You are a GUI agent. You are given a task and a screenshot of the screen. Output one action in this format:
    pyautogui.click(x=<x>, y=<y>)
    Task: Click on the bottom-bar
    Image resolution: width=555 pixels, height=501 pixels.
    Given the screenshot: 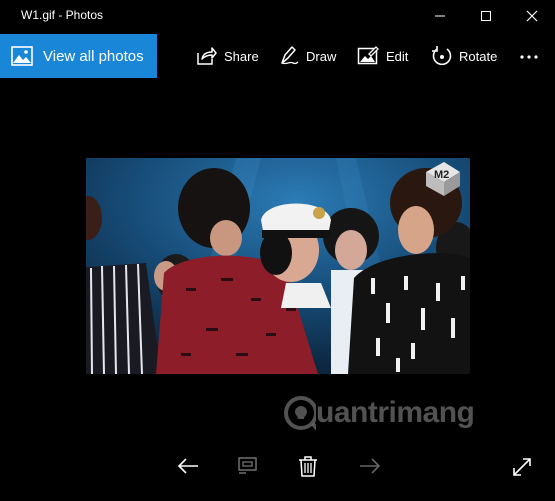 What is the action you would take?
    pyautogui.click(x=277, y=468)
    